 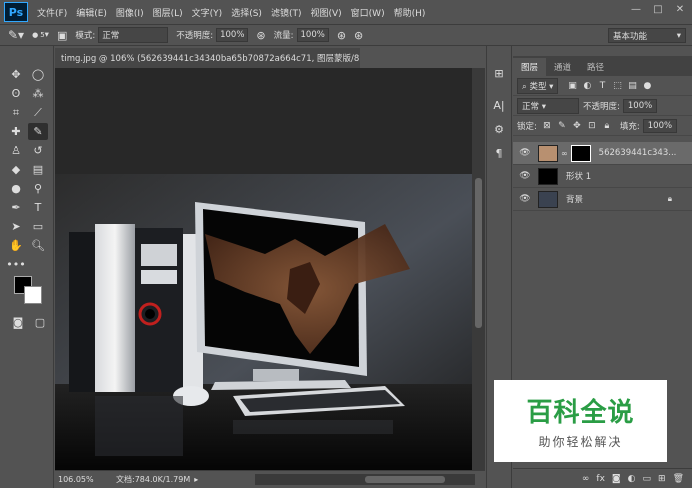 What do you see at coordinates (636, 9) in the screenshot?
I see `minimize-icon: —` at bounding box center [636, 9].